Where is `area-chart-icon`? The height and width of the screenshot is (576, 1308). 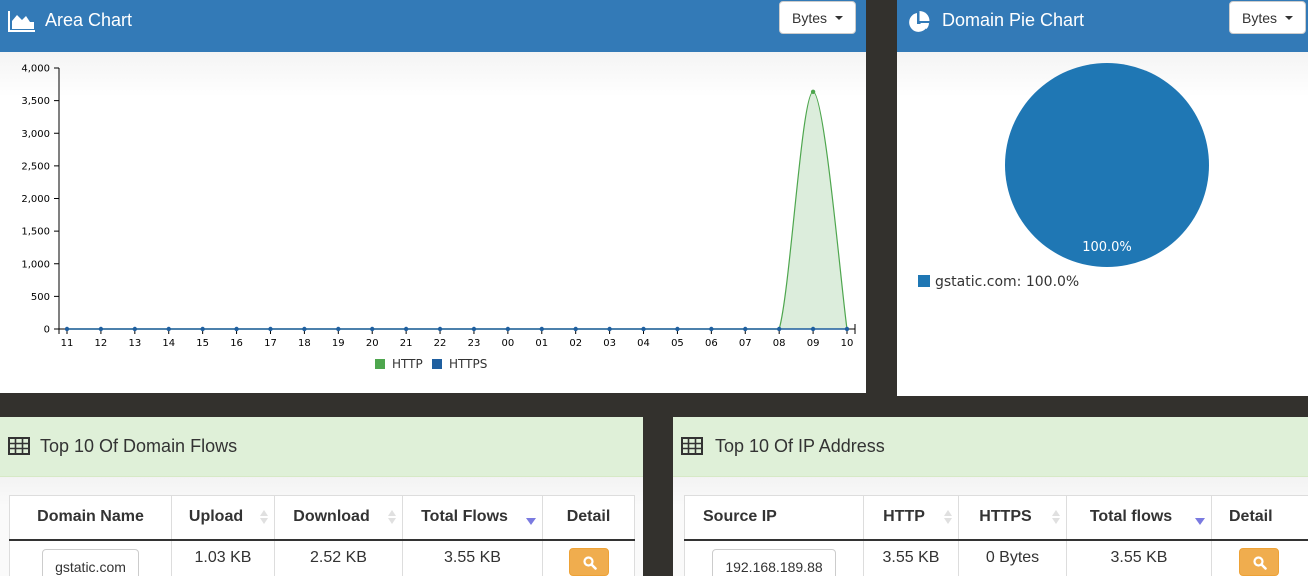 area-chart-icon is located at coordinates (22, 23).